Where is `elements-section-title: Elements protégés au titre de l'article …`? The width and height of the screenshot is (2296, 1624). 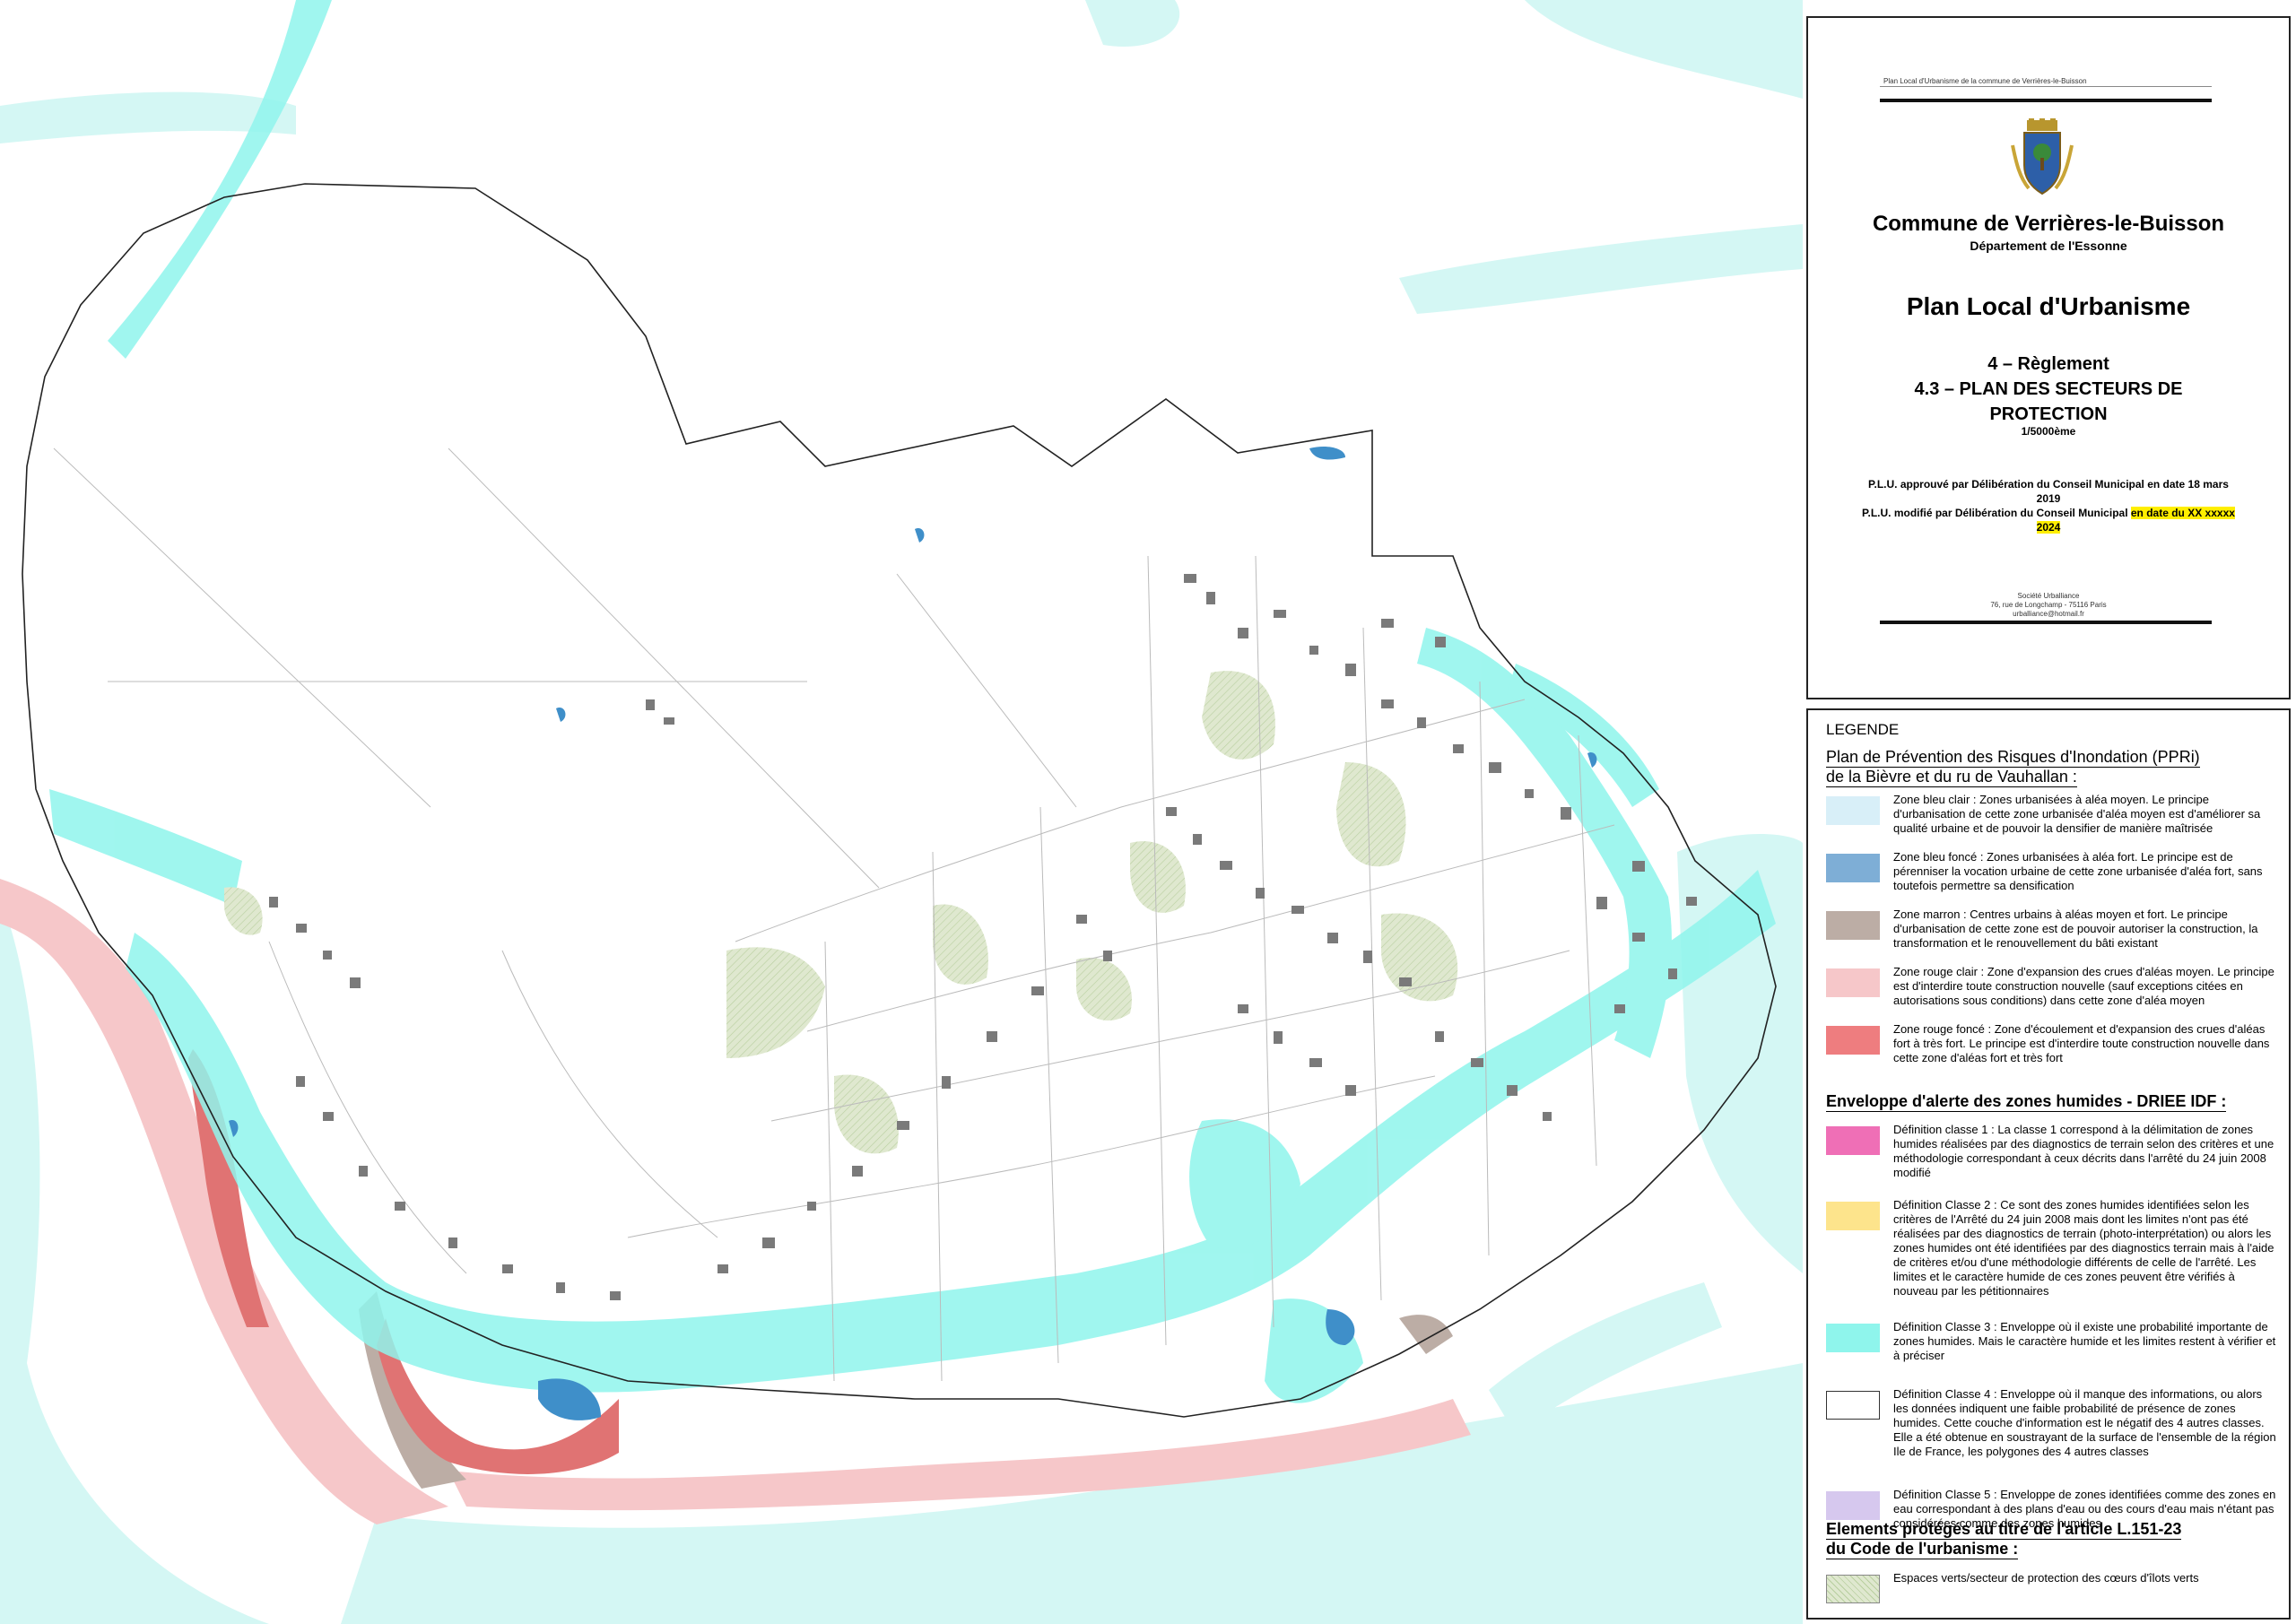 elements-section-title: Elements protégés au titre de l'article … is located at coordinates (2004, 1539).